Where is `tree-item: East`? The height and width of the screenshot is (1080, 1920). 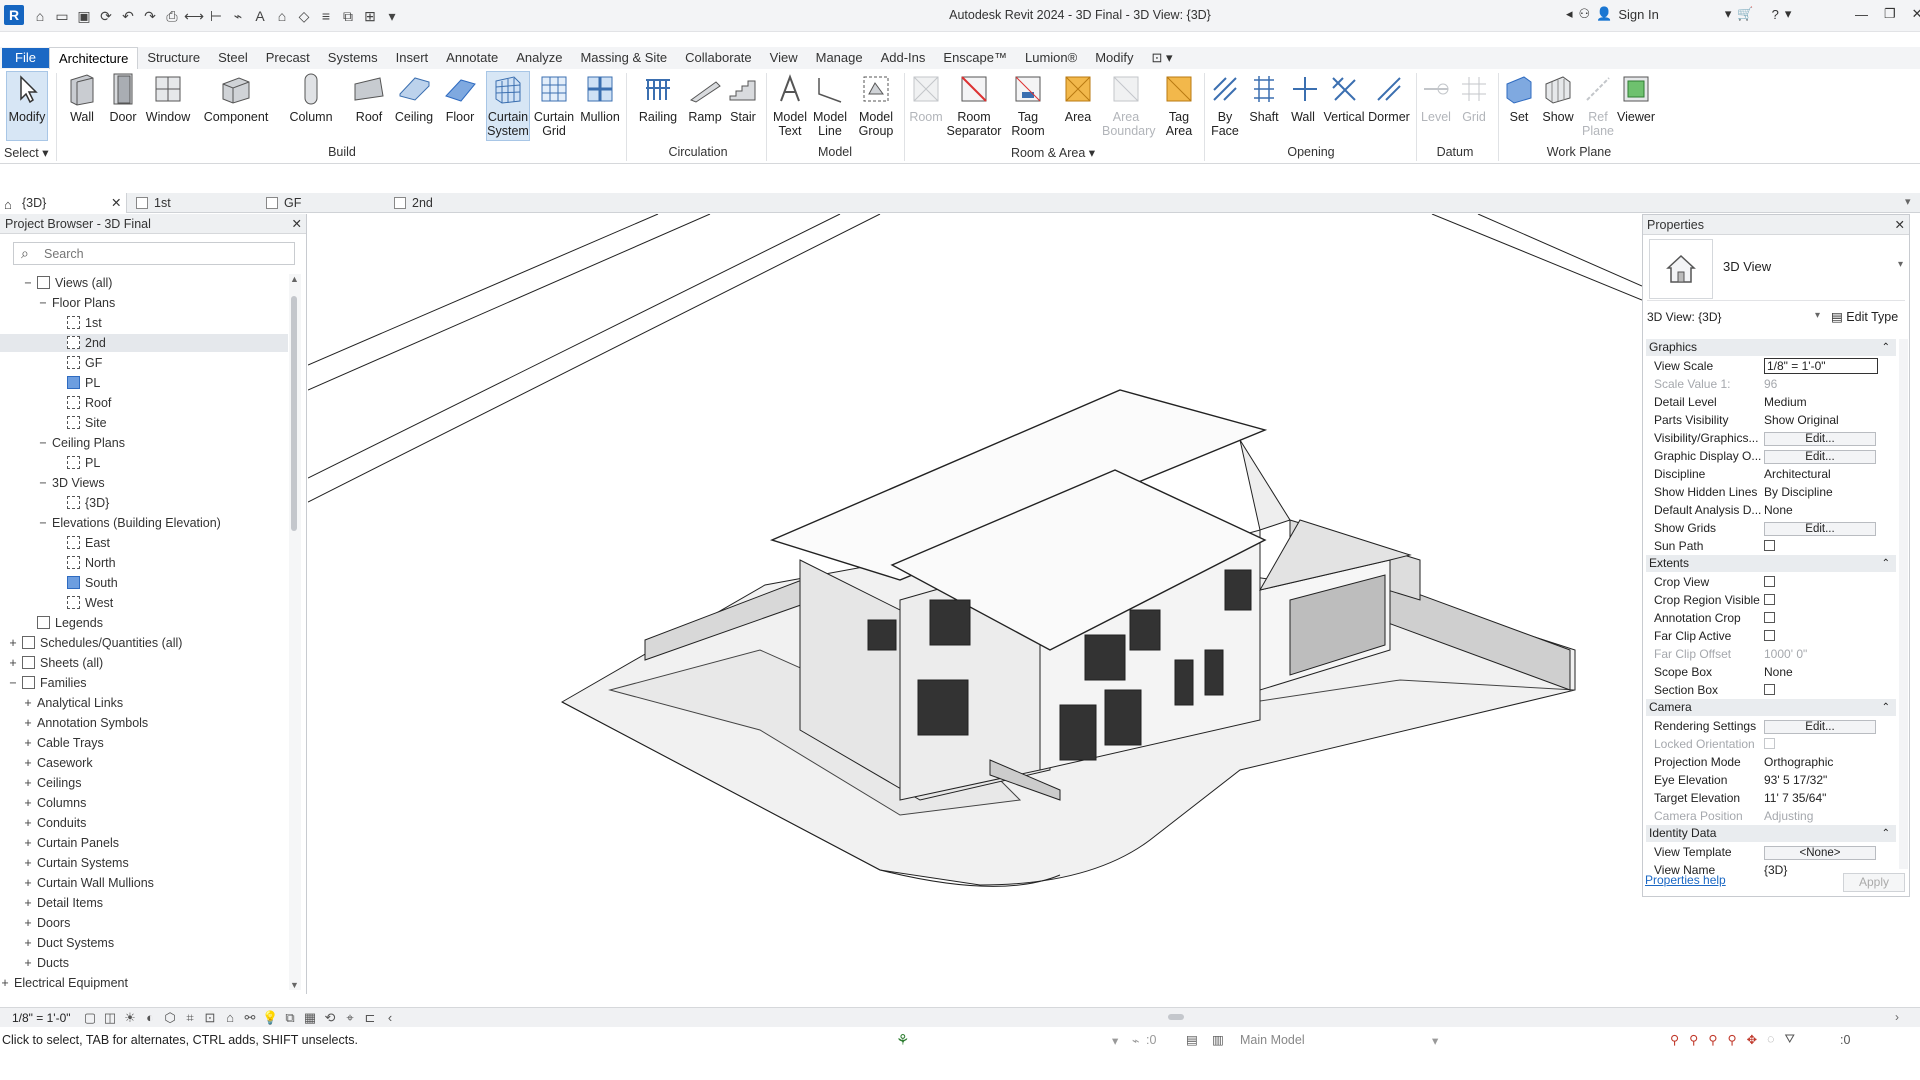 tree-item: East is located at coordinates (144, 543).